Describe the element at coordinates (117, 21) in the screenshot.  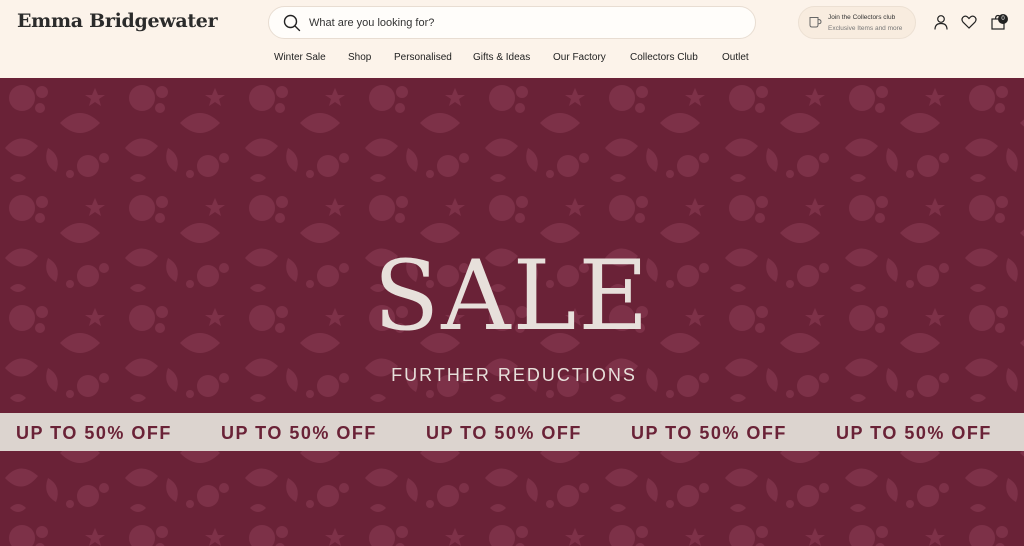
I see `site-logo: Emma Bridgewater` at that location.